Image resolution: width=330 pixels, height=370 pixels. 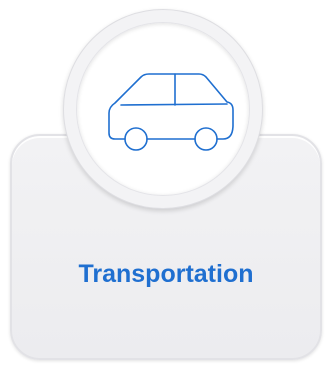 What do you see at coordinates (171, 112) in the screenshot?
I see `car-icon` at bounding box center [171, 112].